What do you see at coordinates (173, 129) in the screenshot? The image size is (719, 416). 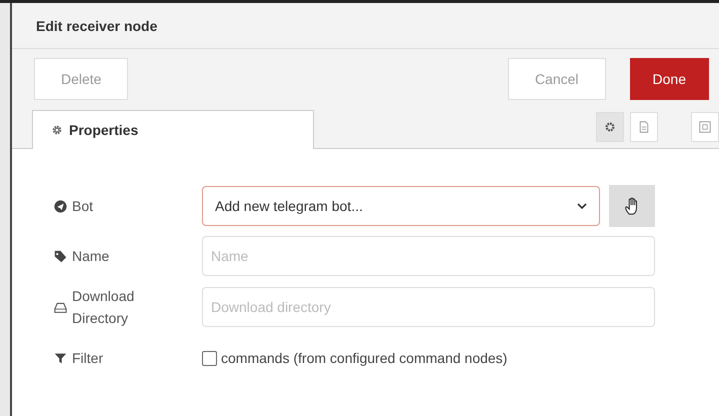 I see `properties-tab: Properties` at bounding box center [173, 129].